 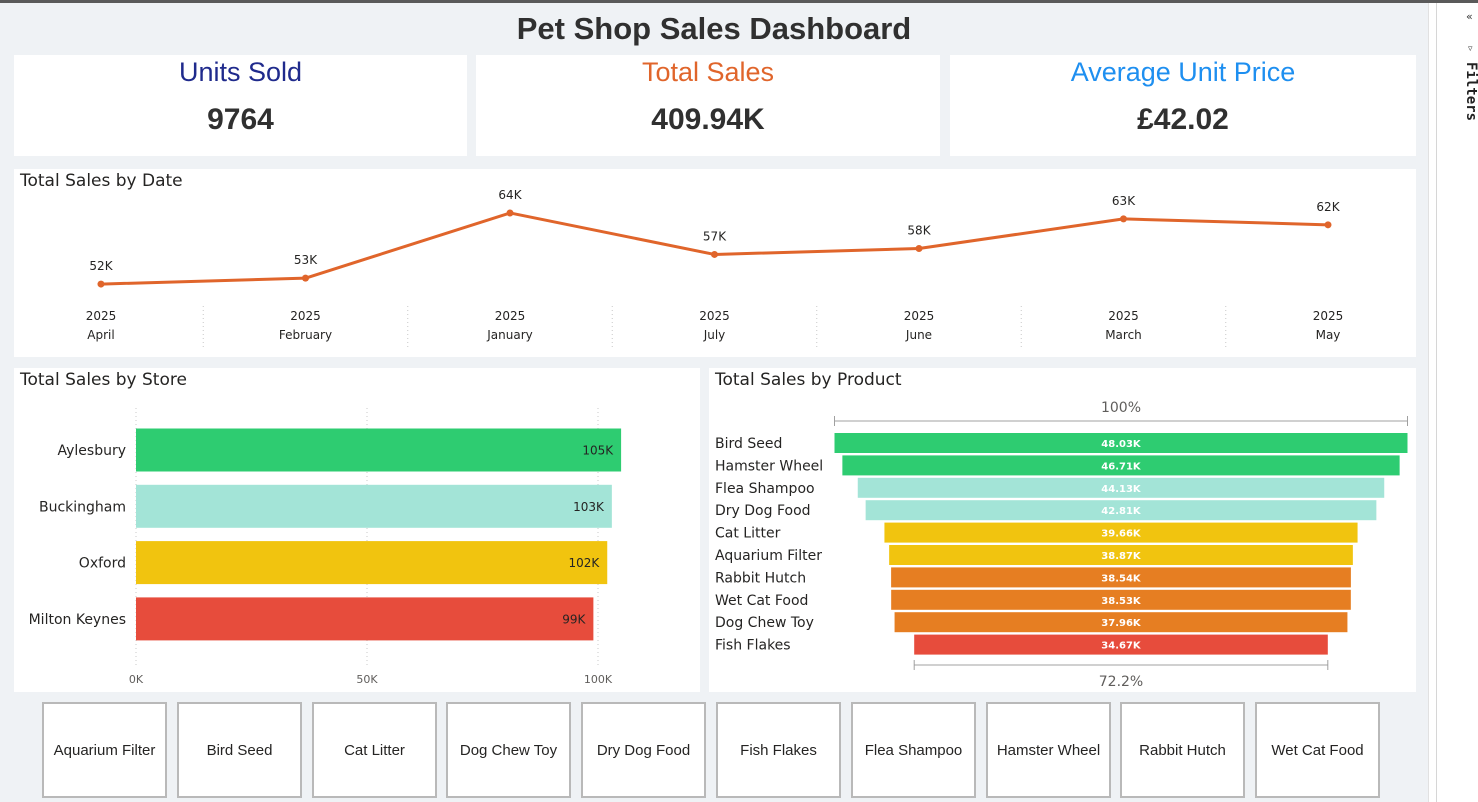 I want to click on kpi-title: Total Sales, so click(x=708, y=72).